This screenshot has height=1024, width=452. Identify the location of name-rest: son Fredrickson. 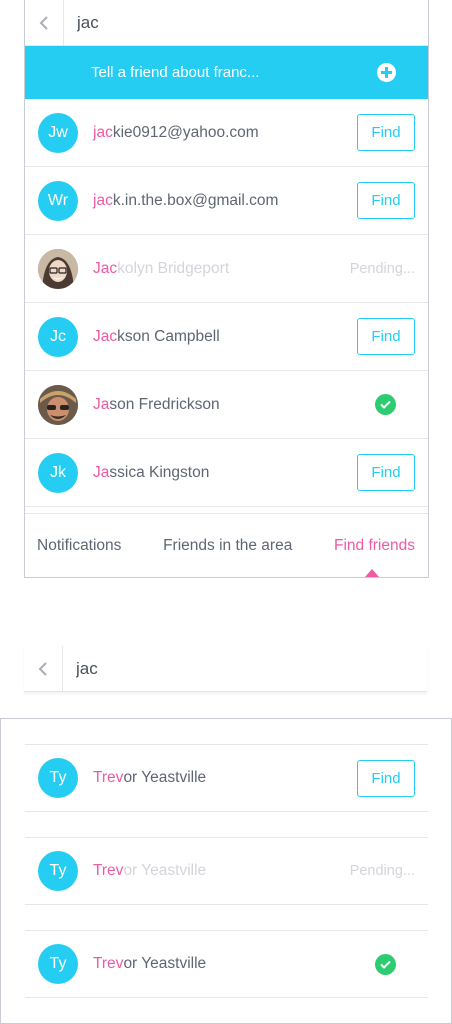
(164, 404).